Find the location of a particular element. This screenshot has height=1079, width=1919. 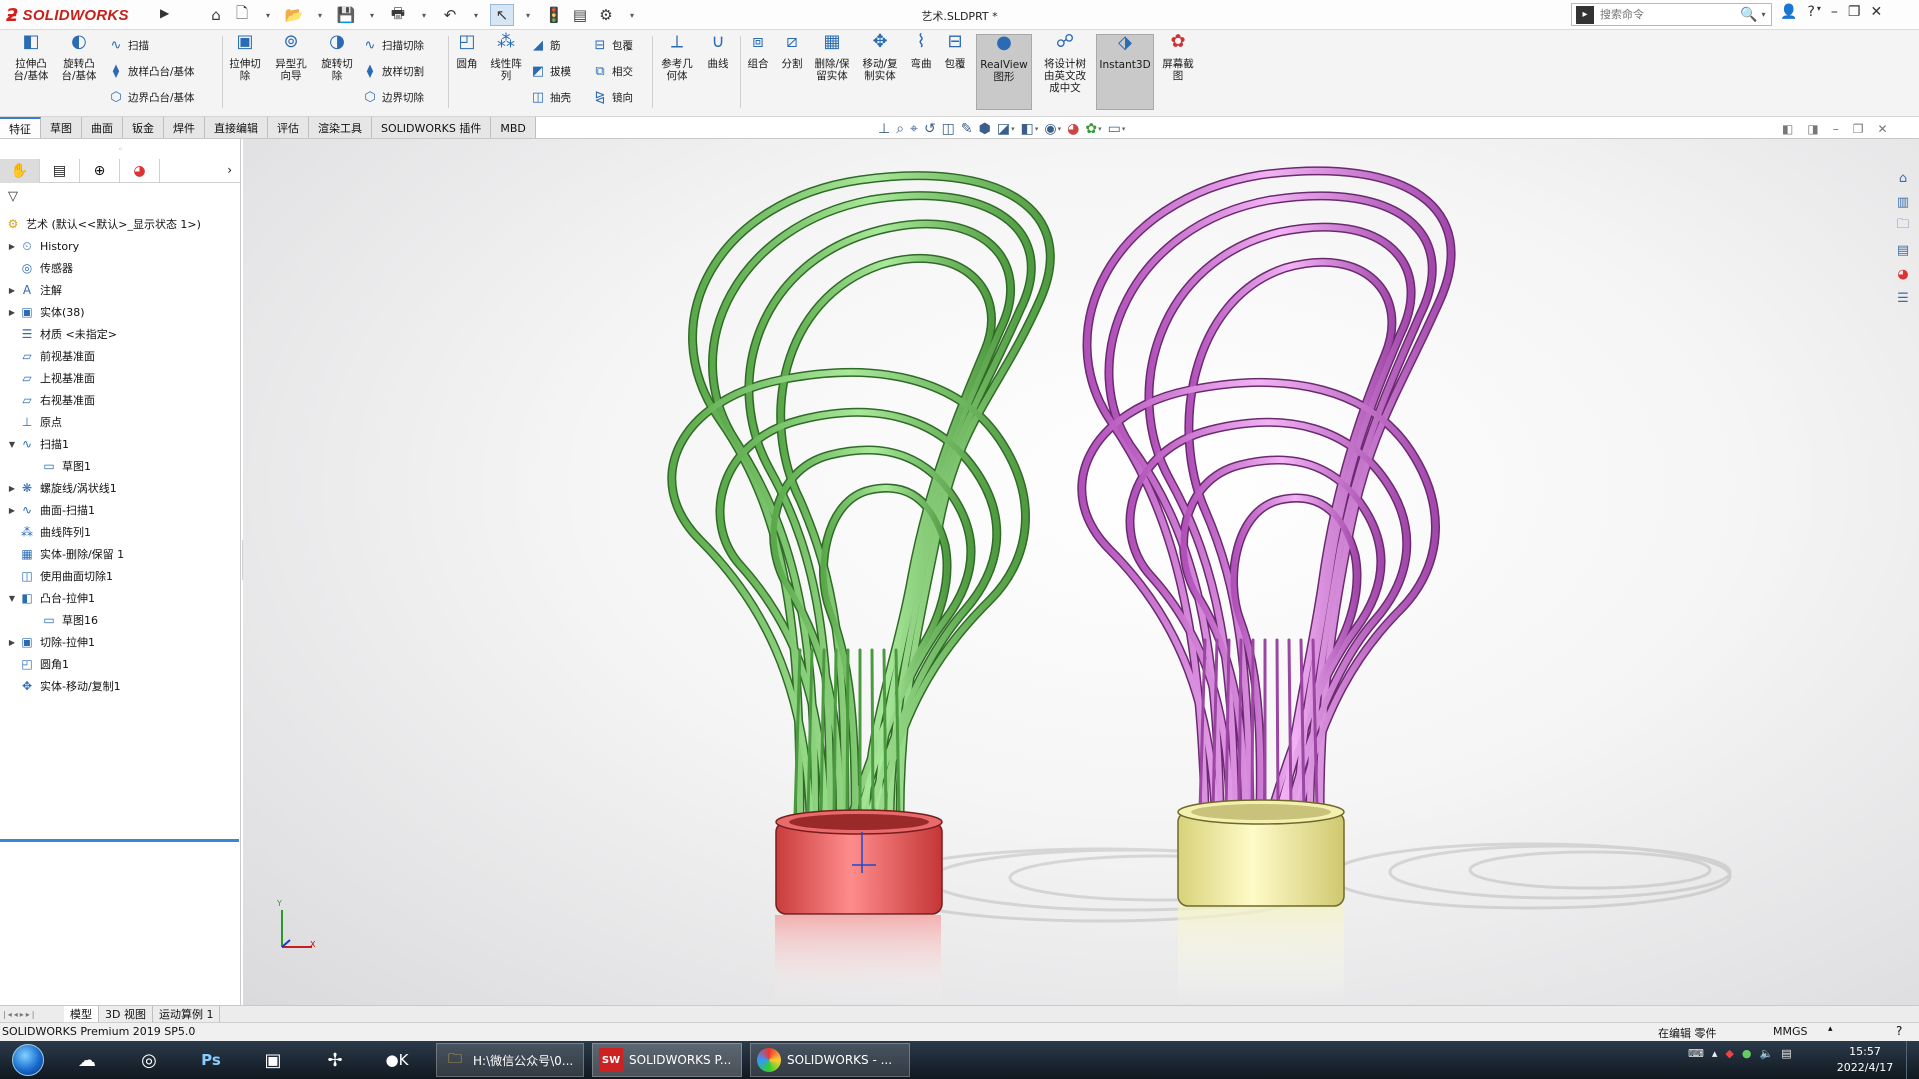

tree-node: ⁂ 曲线阵列1 is located at coordinates (120, 532).